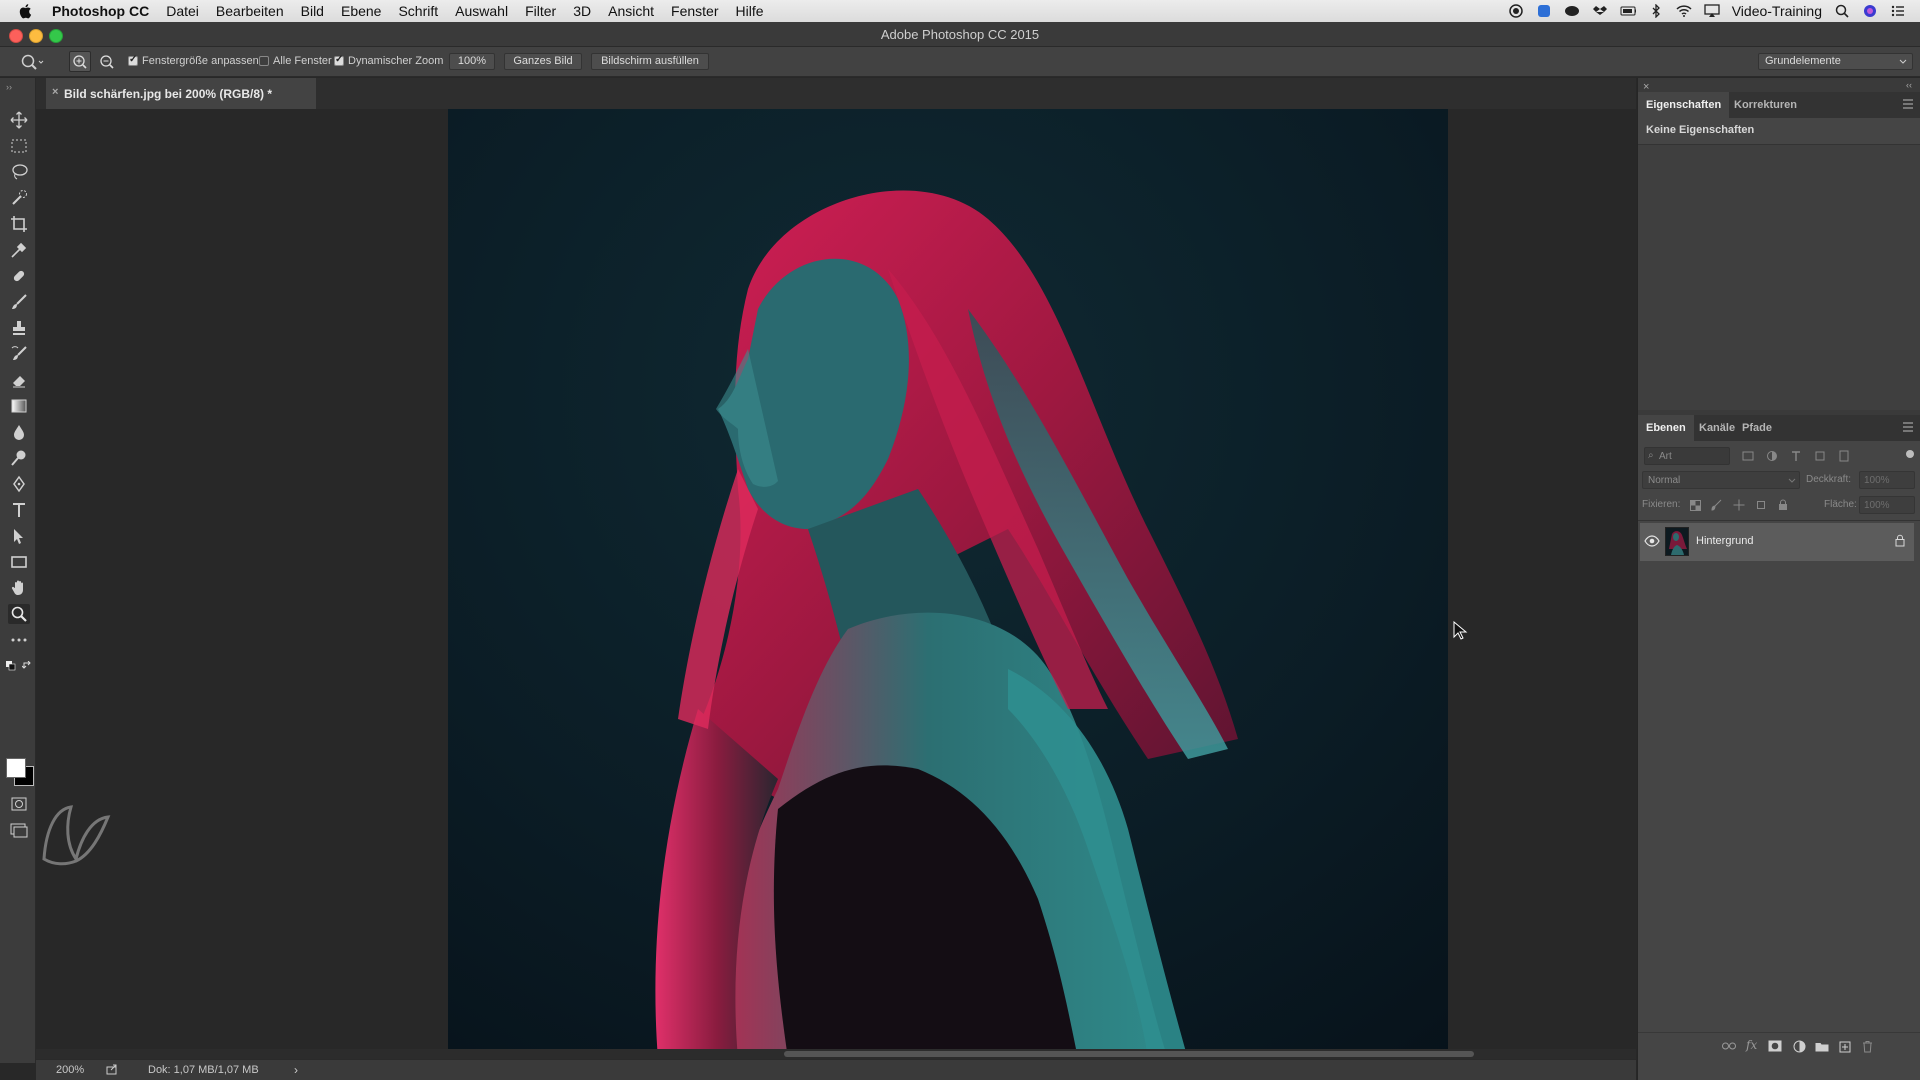  What do you see at coordinates (1721, 480) in the screenshot?
I see `blend-mode-dropdown: Normal` at bounding box center [1721, 480].